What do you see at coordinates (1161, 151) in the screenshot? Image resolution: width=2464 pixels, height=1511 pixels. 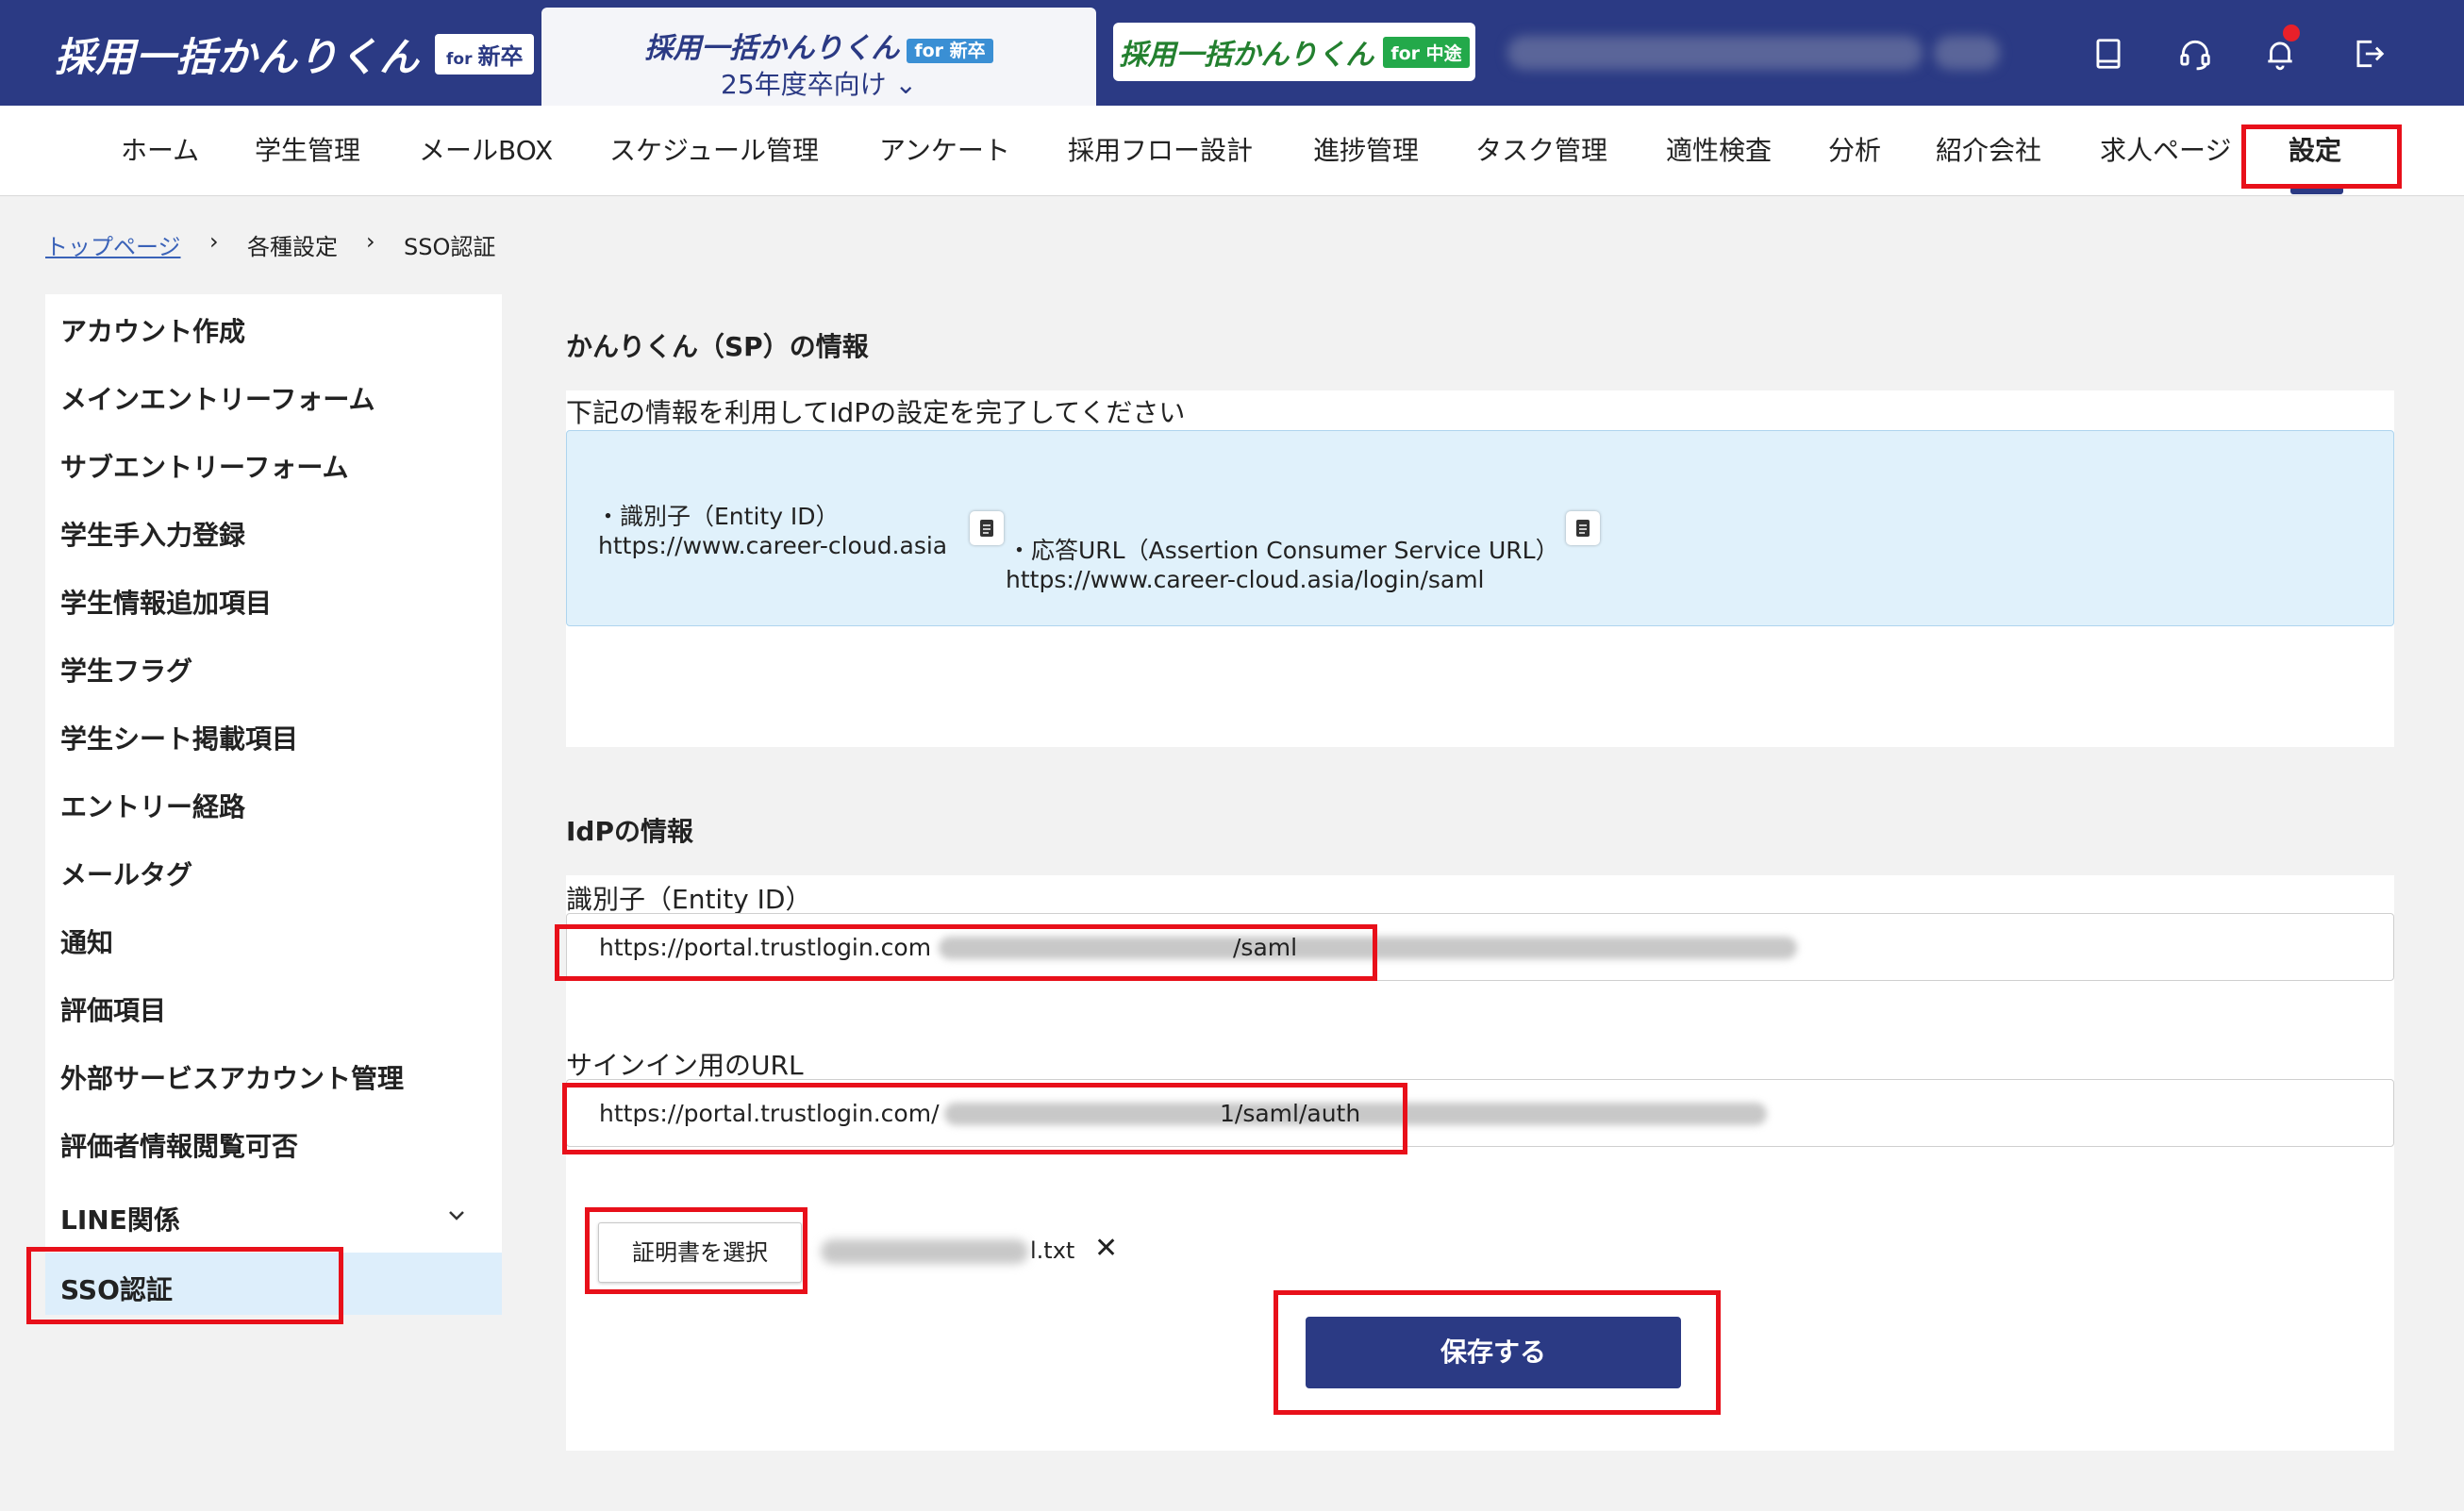 I see `nav-recruit-flow: 採用フロー設計` at bounding box center [1161, 151].